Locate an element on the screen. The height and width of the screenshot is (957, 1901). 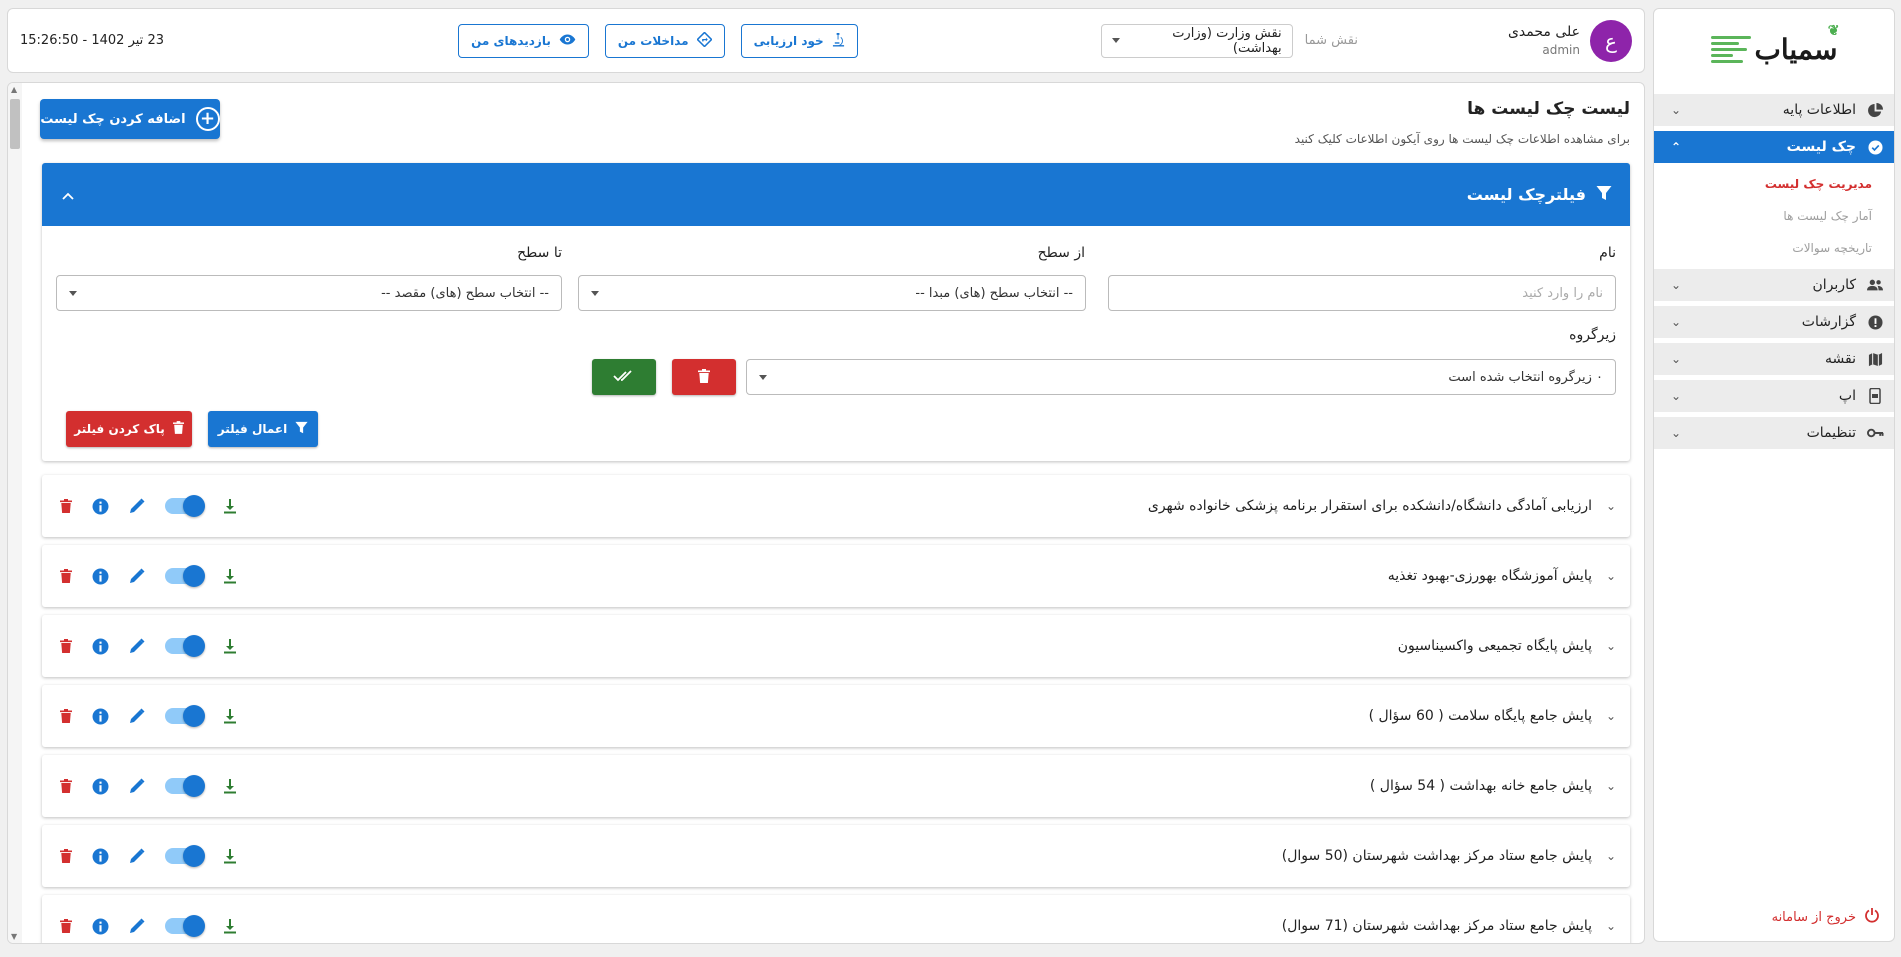
self-assessment-label: خود ارزیابی is located at coordinates (788, 40).